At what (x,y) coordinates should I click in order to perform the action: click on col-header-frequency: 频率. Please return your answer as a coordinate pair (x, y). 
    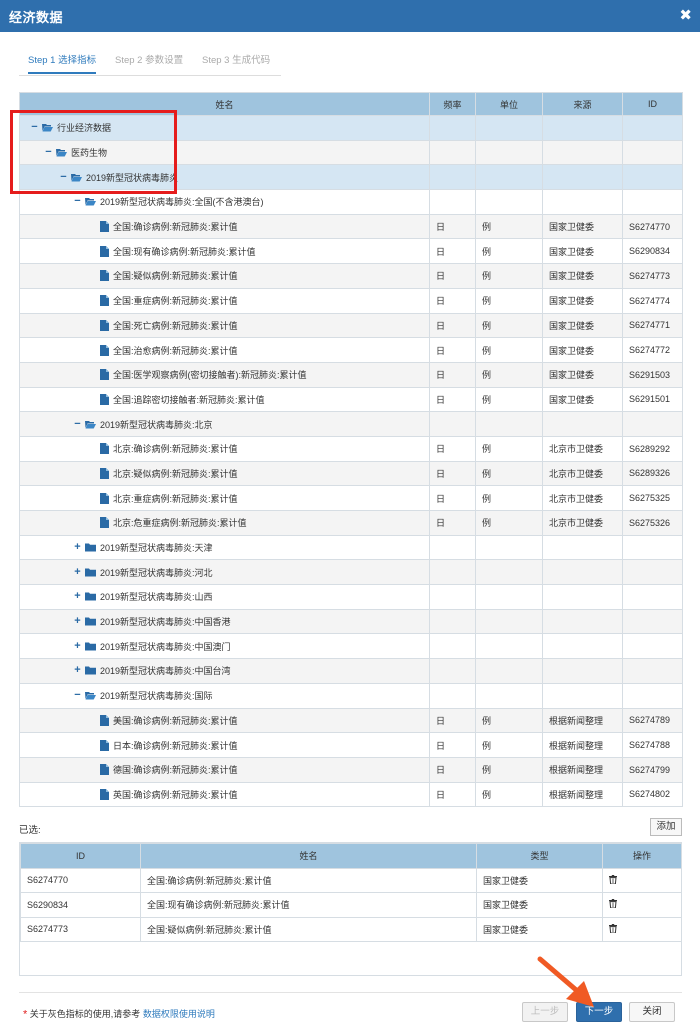
    Looking at the image, I should click on (452, 104).